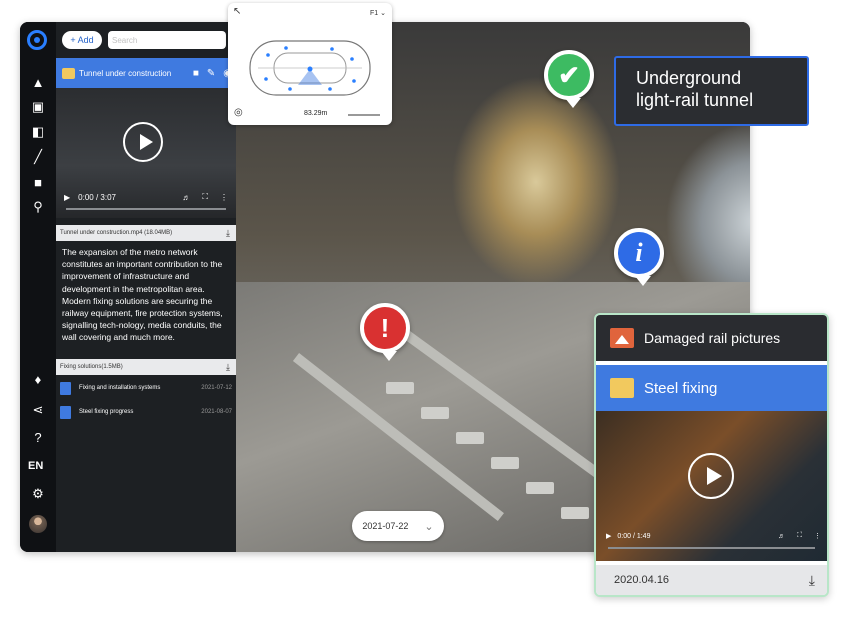 The height and width of the screenshot is (637, 850). What do you see at coordinates (116, 233) in the screenshot?
I see `video-file-name: Tunnel under construction.mp4 (18.04MB)` at bounding box center [116, 233].